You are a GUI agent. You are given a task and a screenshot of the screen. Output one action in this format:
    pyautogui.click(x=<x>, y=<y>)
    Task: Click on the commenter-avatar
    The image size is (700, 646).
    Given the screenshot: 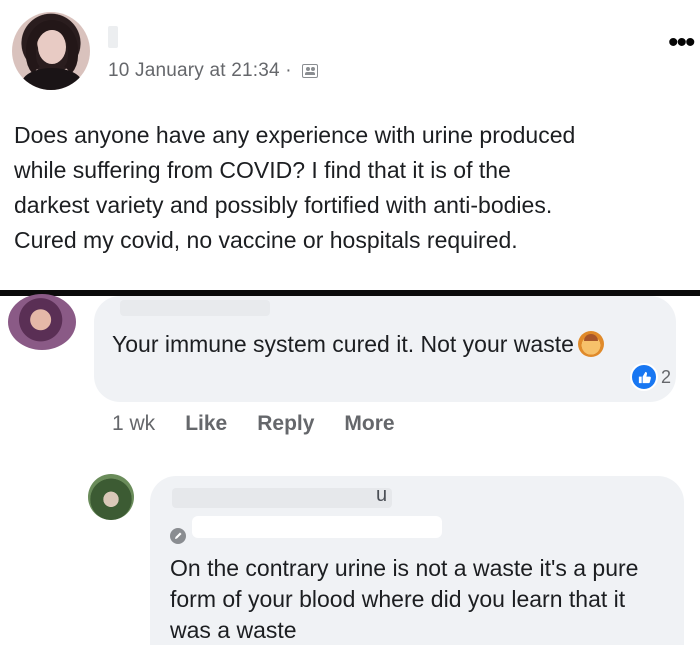 What is the action you would take?
    pyautogui.click(x=42, y=322)
    